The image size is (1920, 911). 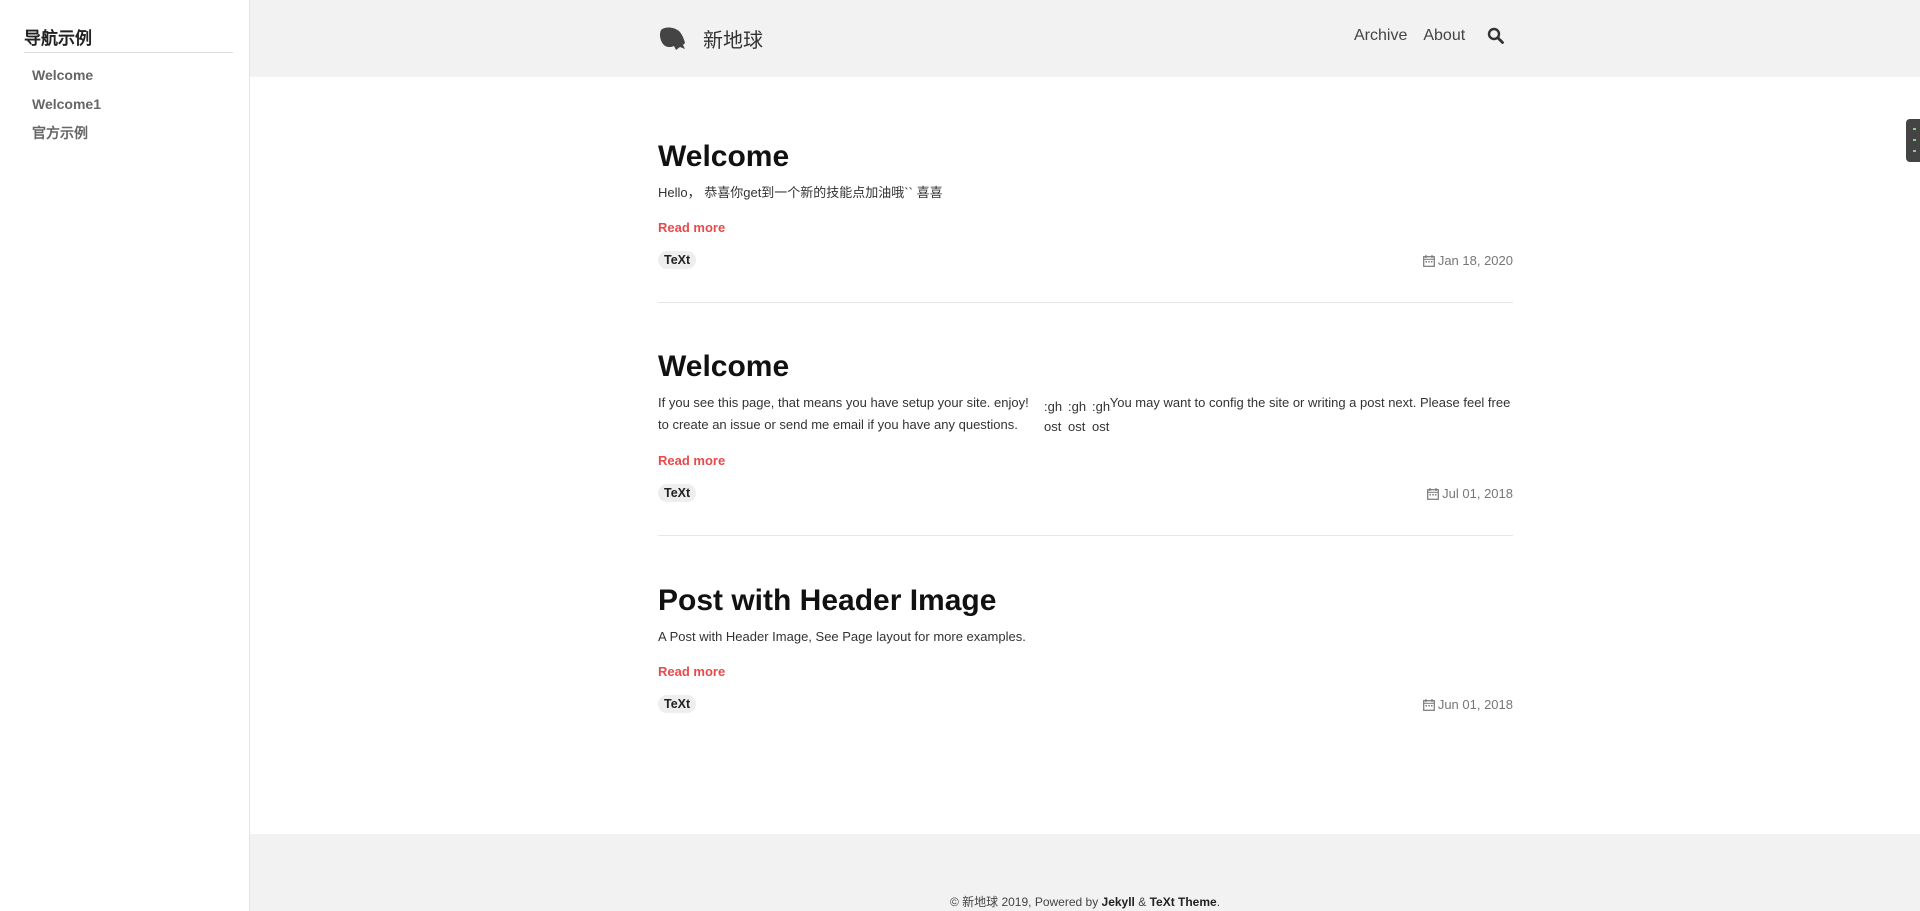 I want to click on sidebar-item-welcome1: Welcome1, so click(x=66, y=109).